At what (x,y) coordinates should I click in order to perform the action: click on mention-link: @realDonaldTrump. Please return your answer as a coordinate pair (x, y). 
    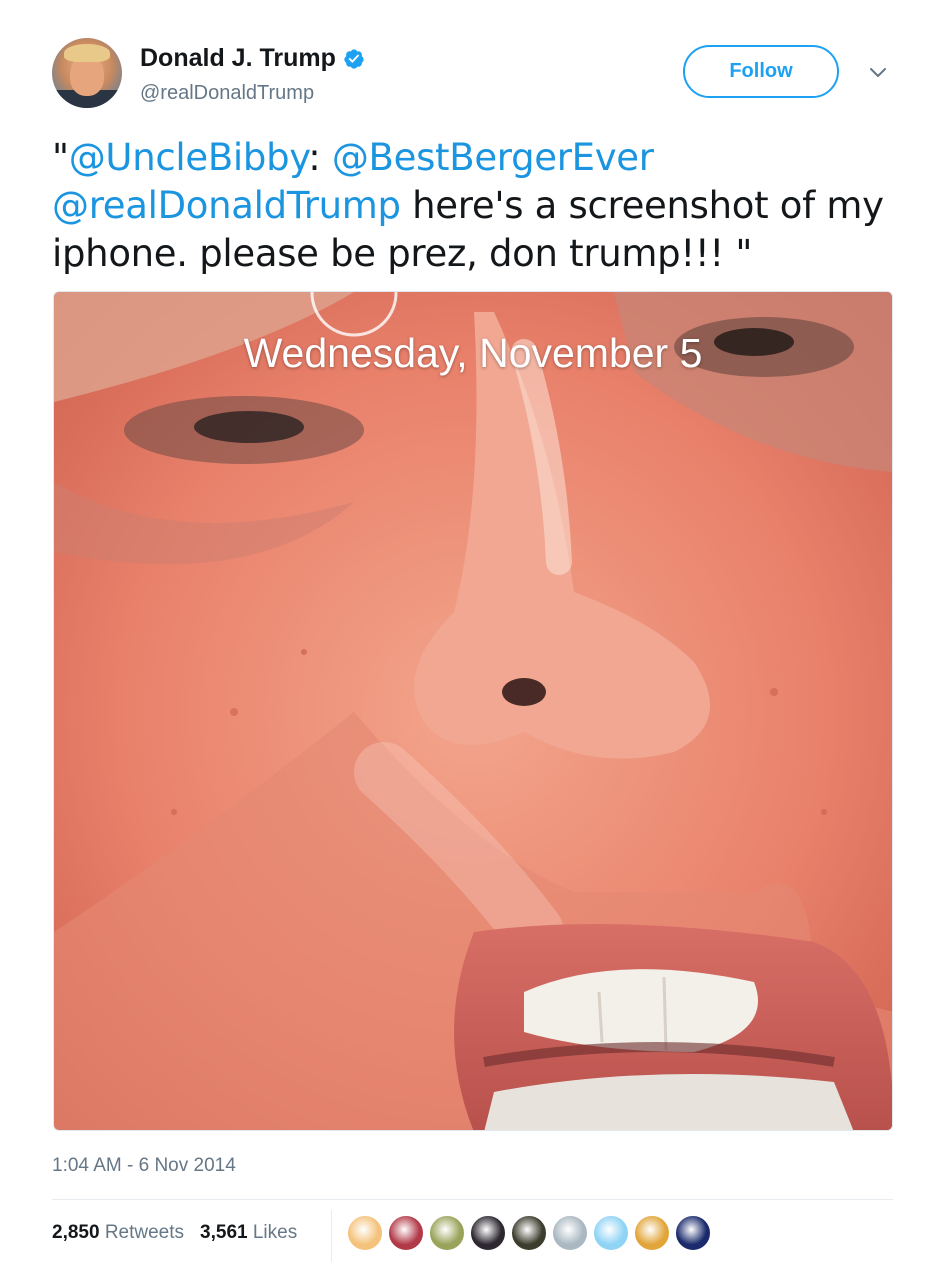
    Looking at the image, I should click on (226, 205).